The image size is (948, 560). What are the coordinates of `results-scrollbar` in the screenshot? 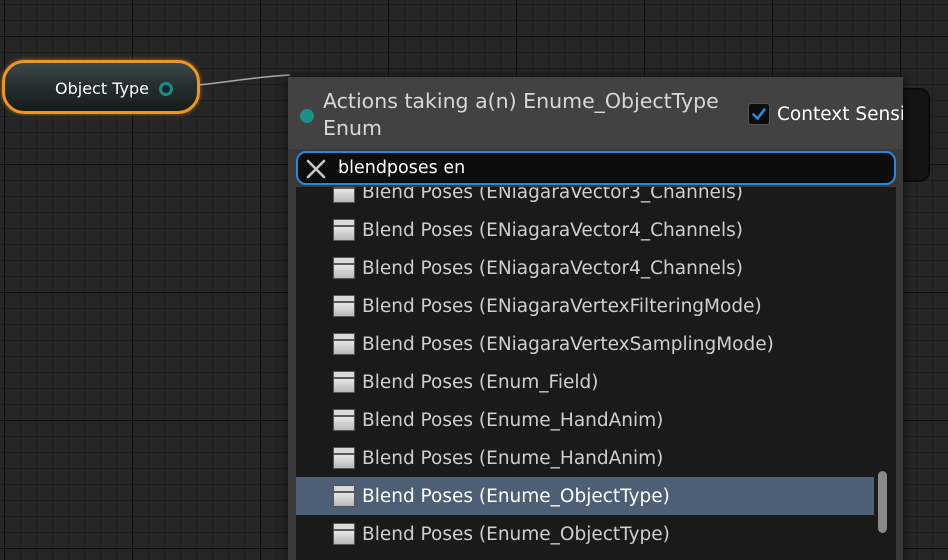 It's located at (882, 373).